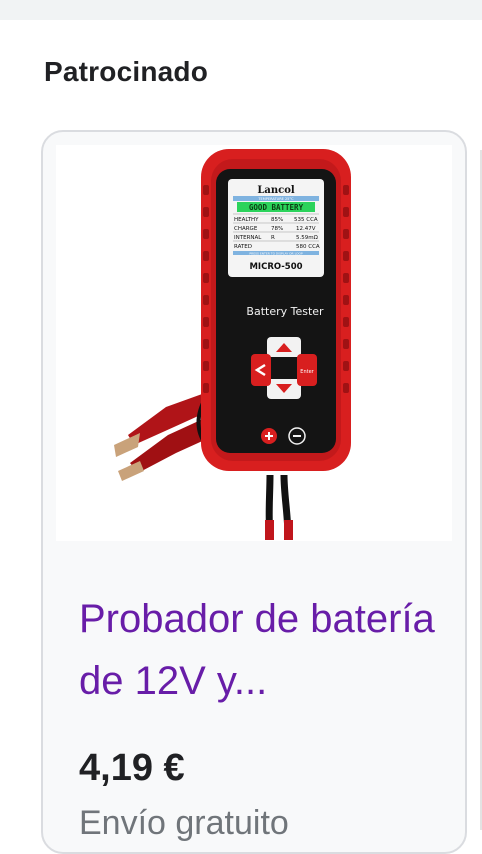 The image size is (482, 854). Describe the element at coordinates (306, 220) in the screenshot. I see `screen-row-1-value: 535 CCA` at that location.